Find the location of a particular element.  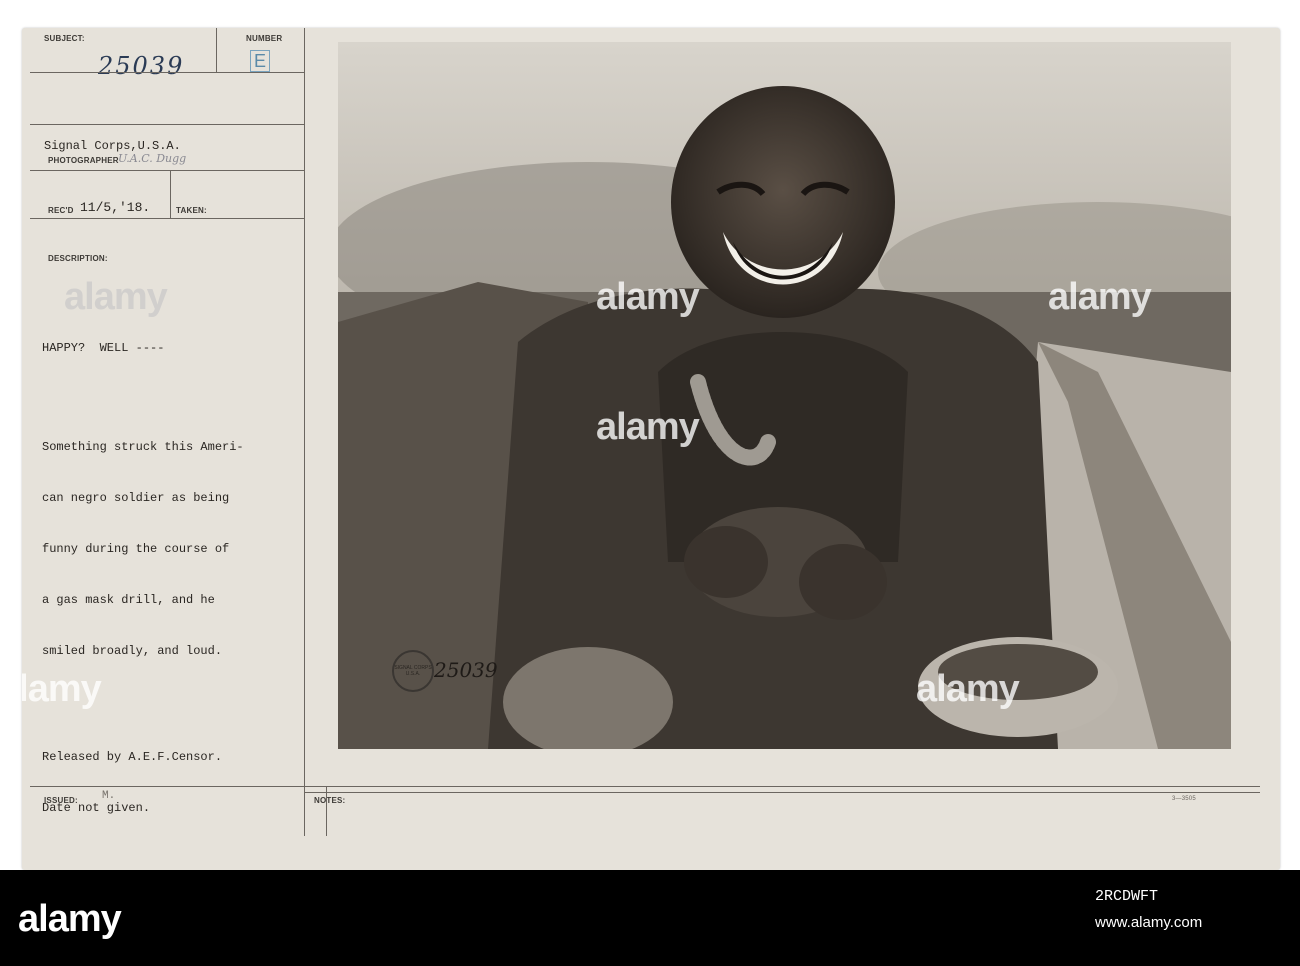

number-label: NUMBER is located at coordinates (264, 38).